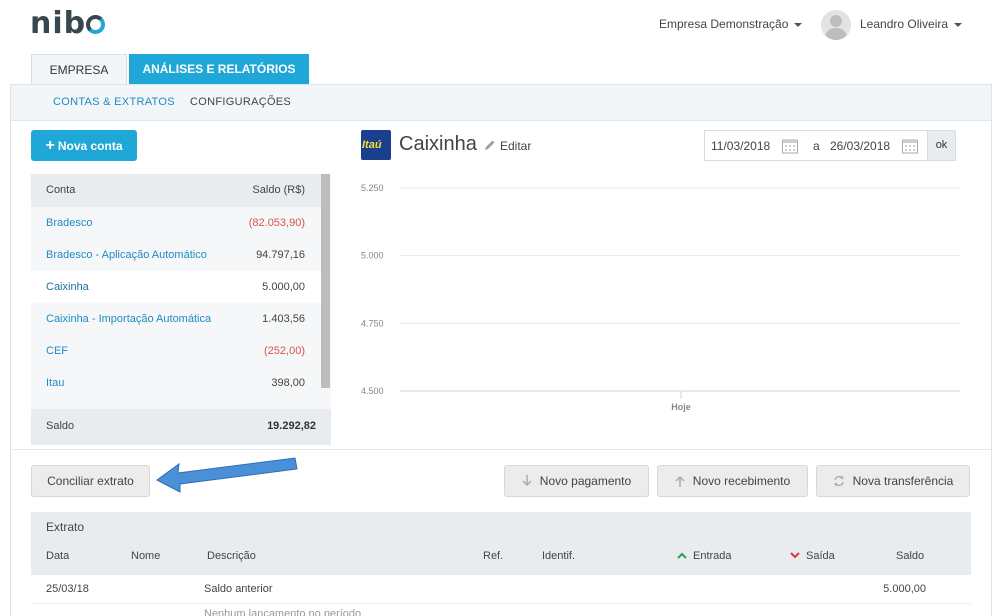  I want to click on subnav-configuracoes: CONFIGURAÇÕES, so click(240, 102).